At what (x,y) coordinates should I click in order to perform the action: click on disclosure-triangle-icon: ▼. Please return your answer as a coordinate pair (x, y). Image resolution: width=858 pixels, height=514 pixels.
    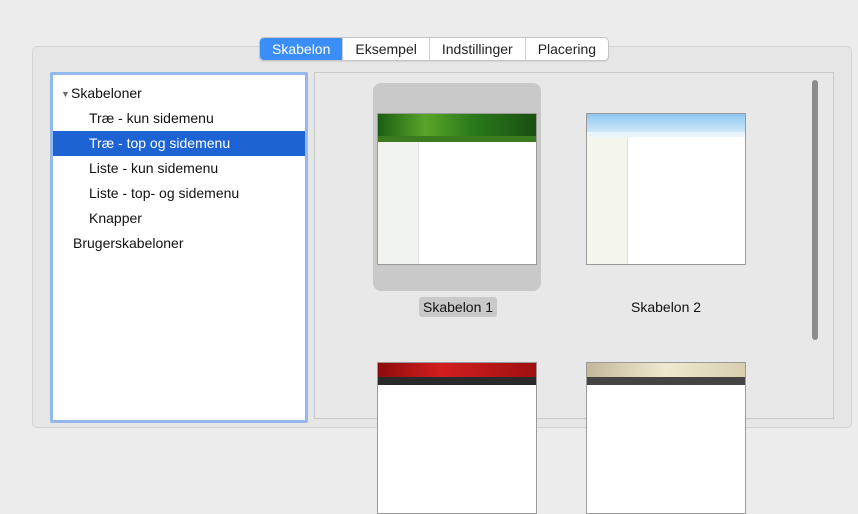
    Looking at the image, I should click on (66, 94).